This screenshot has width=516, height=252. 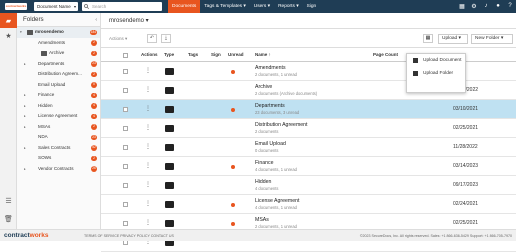 I want to click on grid-view-icon: ▦, so click(x=428, y=38).